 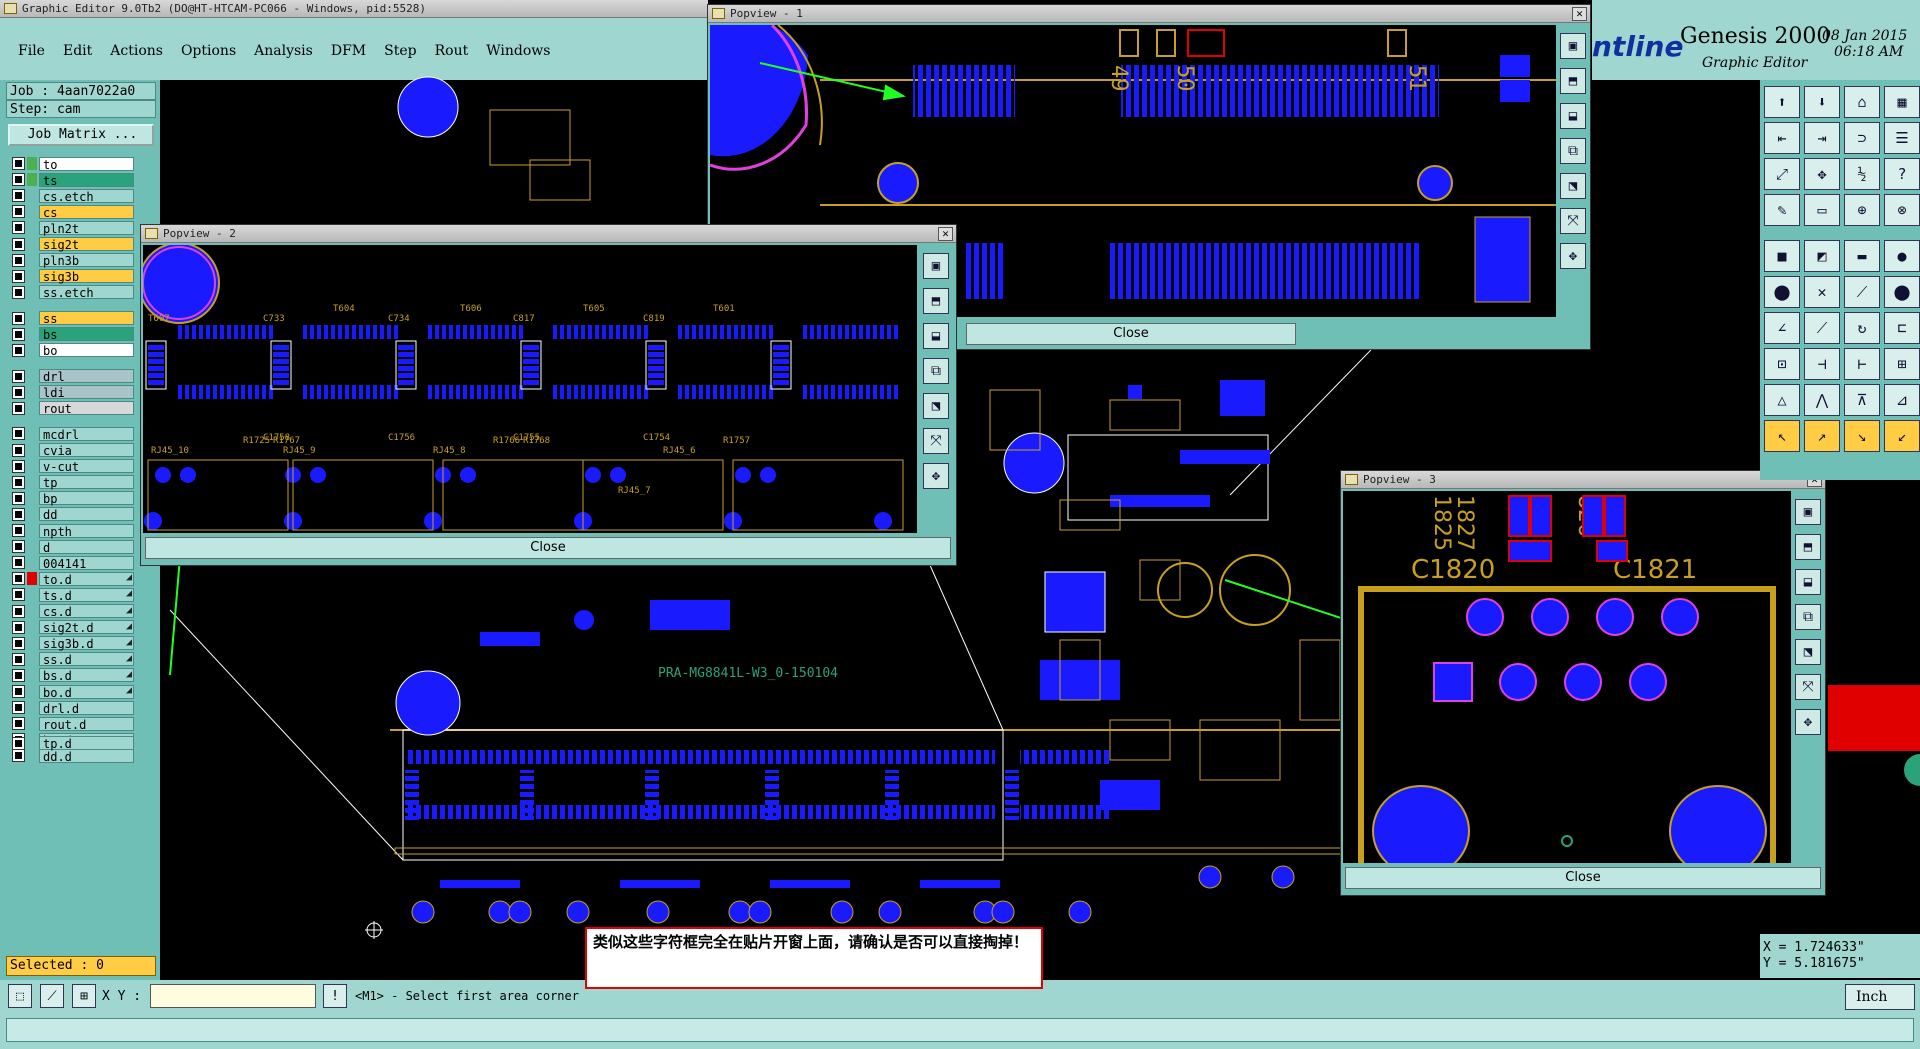 What do you see at coordinates (654, 319) in the screenshot?
I see `pop2-ref-label: C819` at bounding box center [654, 319].